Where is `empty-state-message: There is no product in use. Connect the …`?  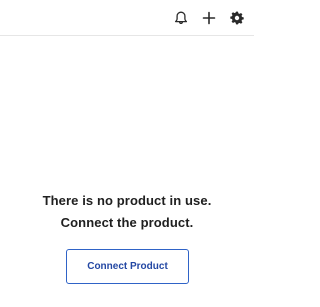 empty-state-message: There is no product in use. Connect the … is located at coordinates (127, 212).